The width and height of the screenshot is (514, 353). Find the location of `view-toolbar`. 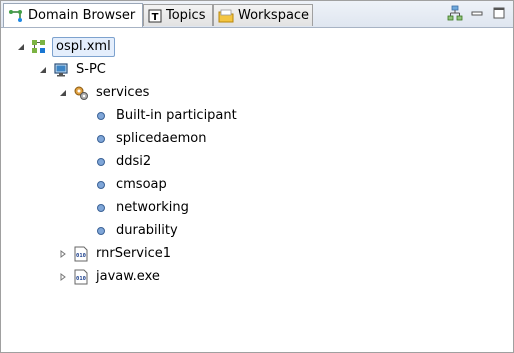

view-toolbar is located at coordinates (474, 13).